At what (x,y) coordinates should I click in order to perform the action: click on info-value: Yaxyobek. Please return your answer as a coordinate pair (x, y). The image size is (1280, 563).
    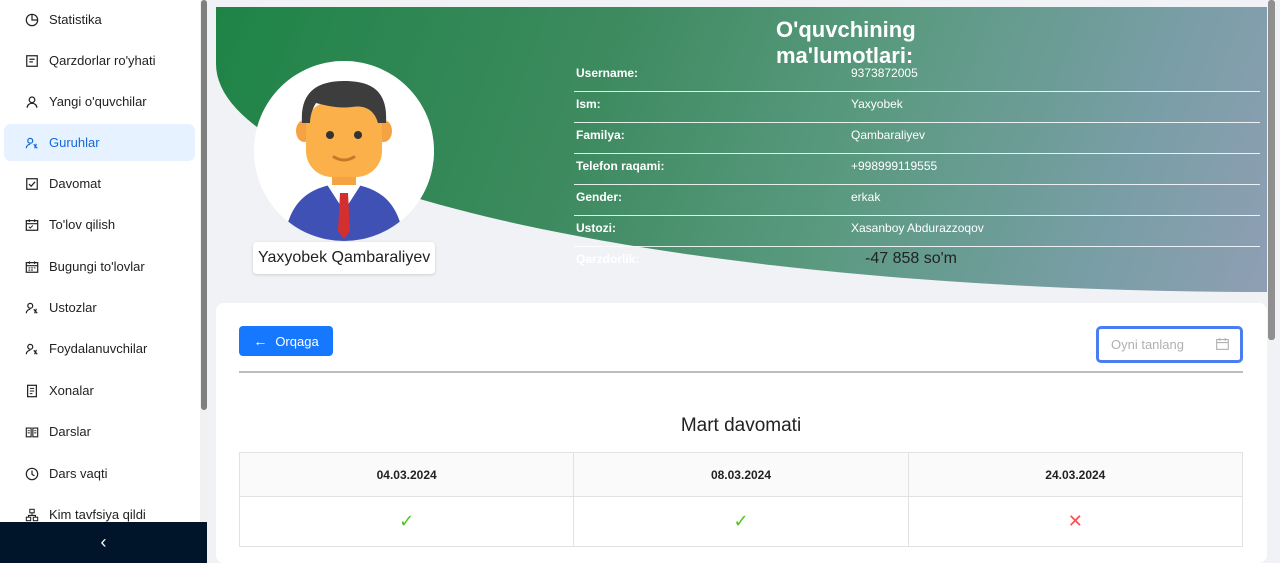
    Looking at the image, I should click on (877, 104).